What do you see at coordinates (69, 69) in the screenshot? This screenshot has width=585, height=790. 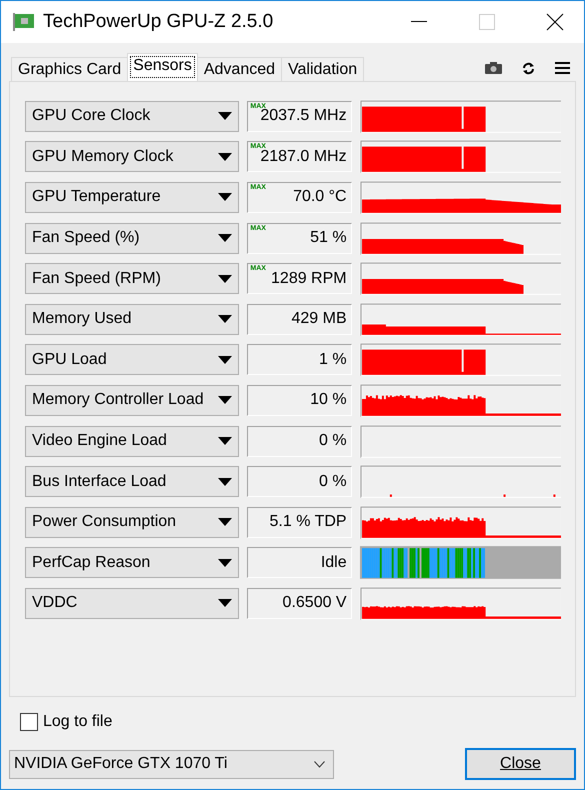 I see `tab: Graphics Card` at bounding box center [69, 69].